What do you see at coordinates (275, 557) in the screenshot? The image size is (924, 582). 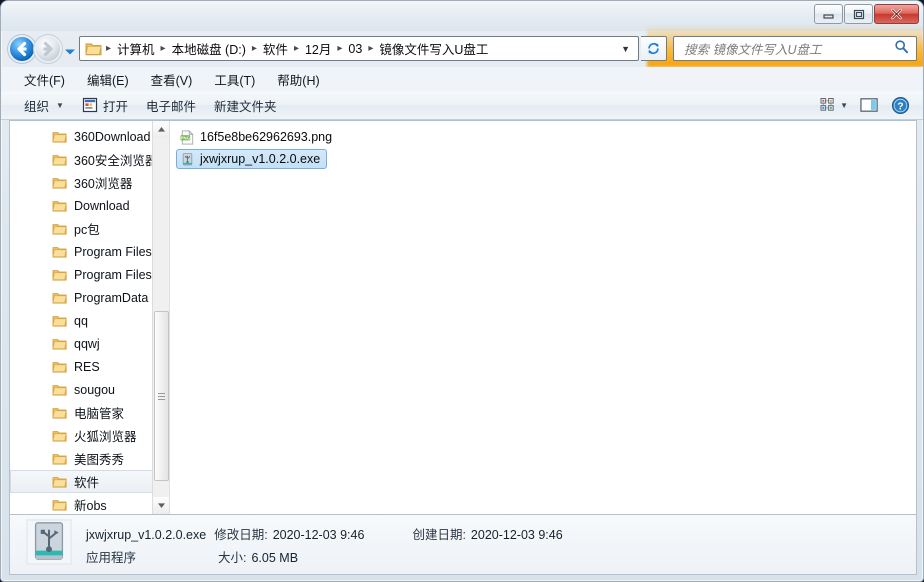 I see `details-size-value: 6.05 MB` at bounding box center [275, 557].